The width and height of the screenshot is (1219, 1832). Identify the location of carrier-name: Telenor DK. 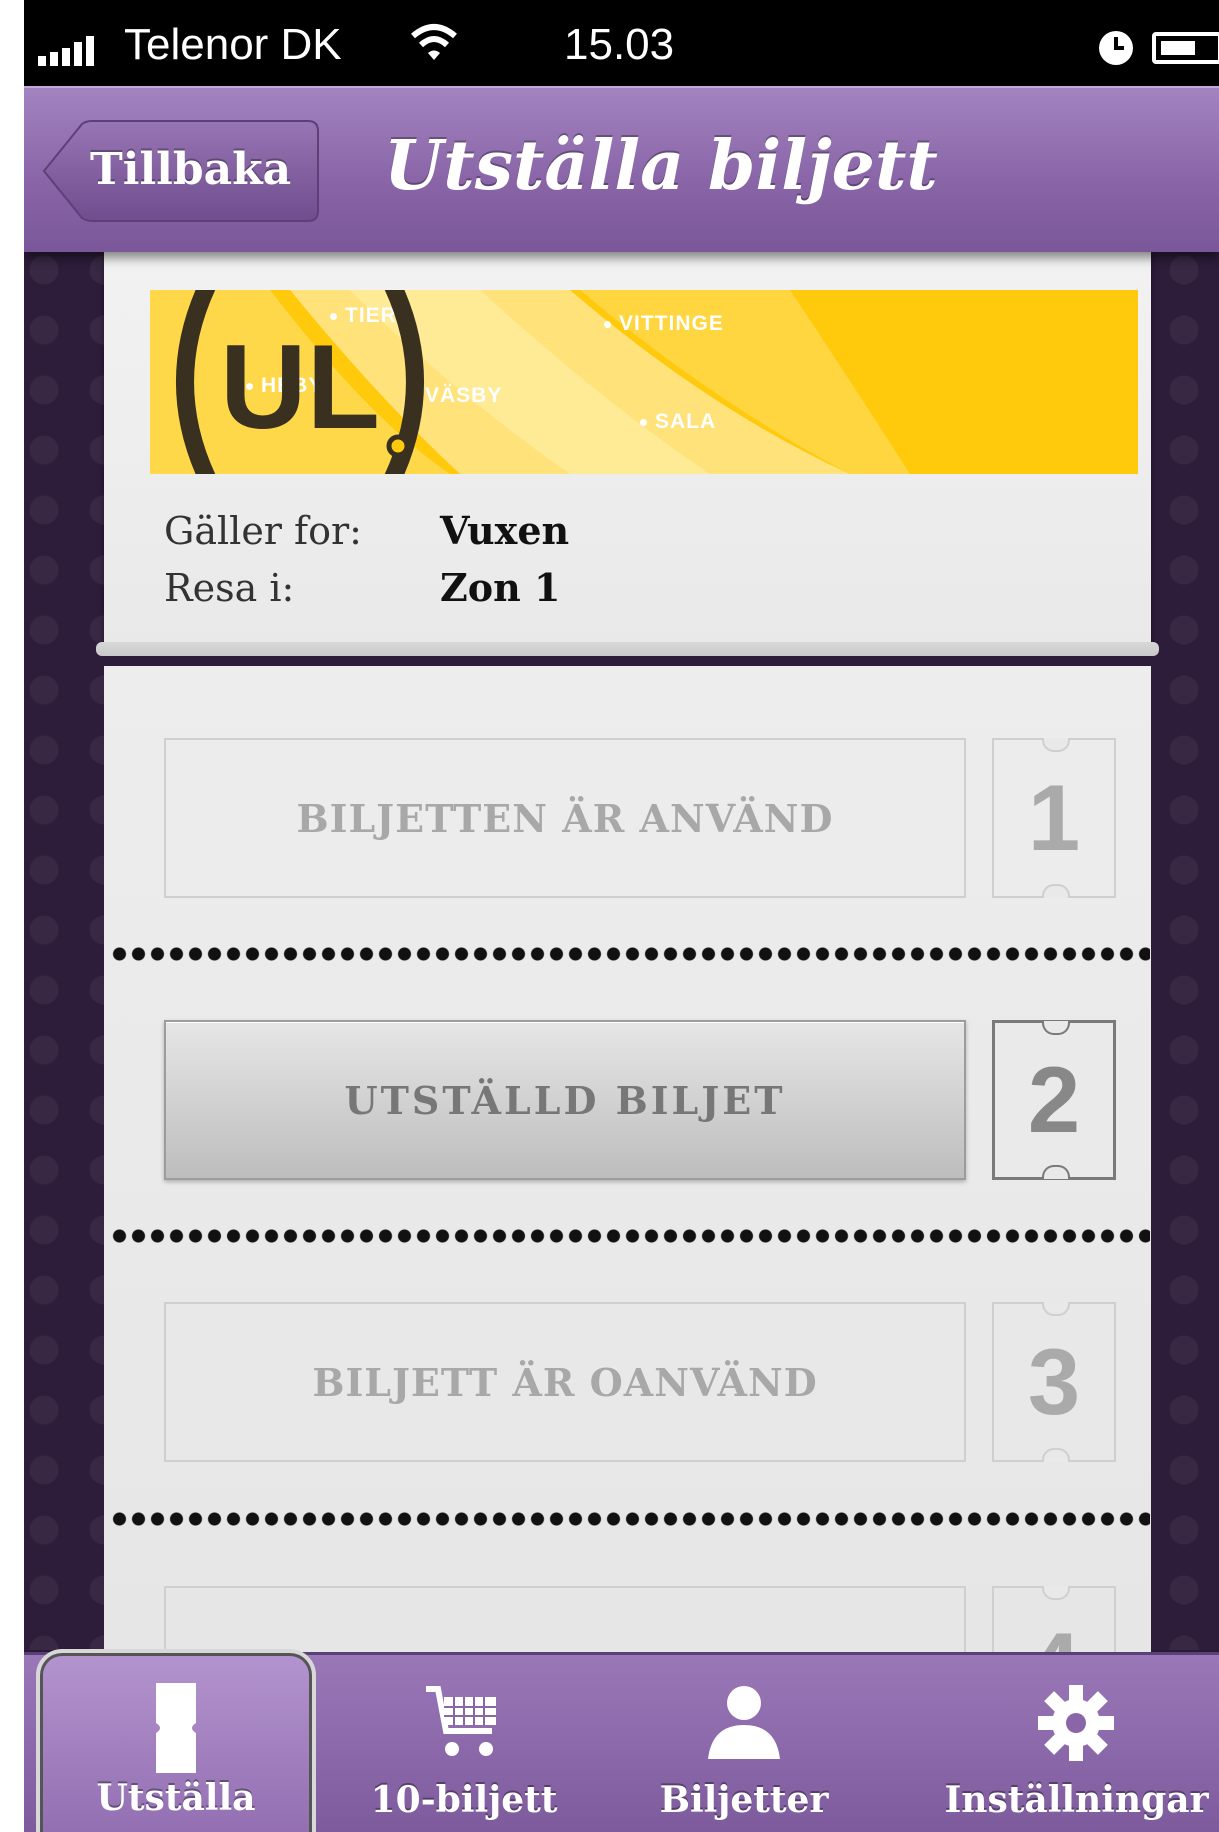
(233, 44).